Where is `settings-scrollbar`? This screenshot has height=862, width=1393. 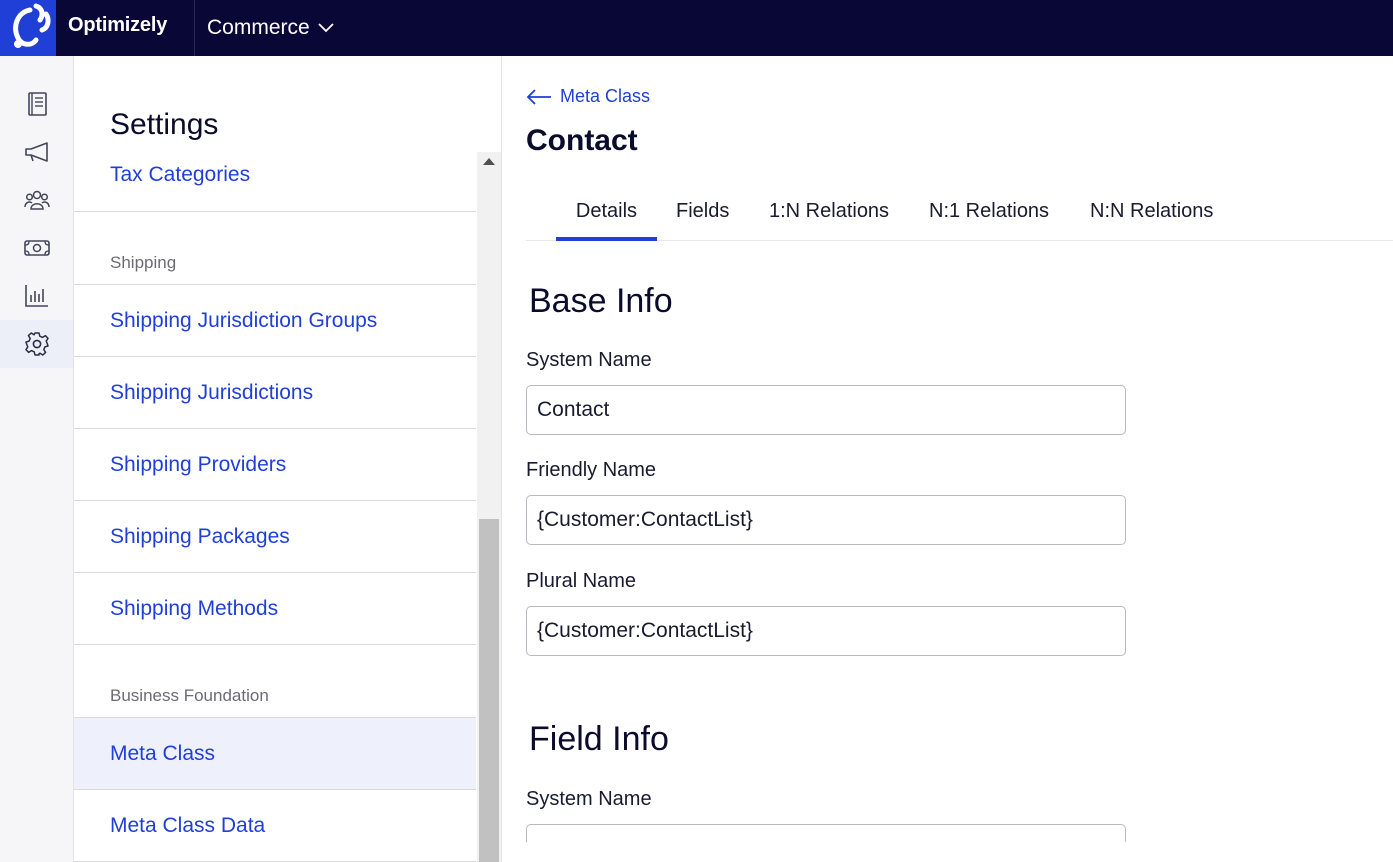
settings-scrollbar is located at coordinates (489, 507).